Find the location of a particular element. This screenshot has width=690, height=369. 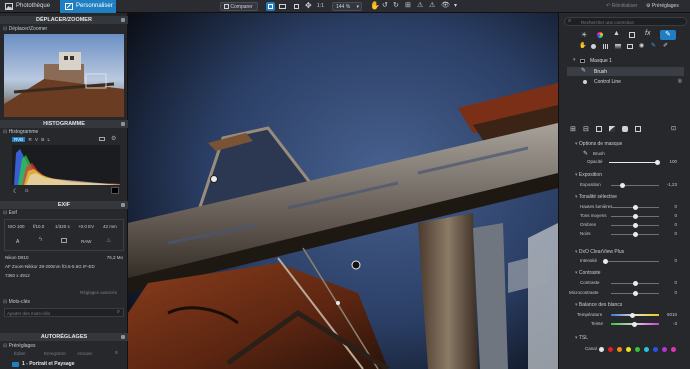

channel-red-swatch is located at coordinates (610, 349).